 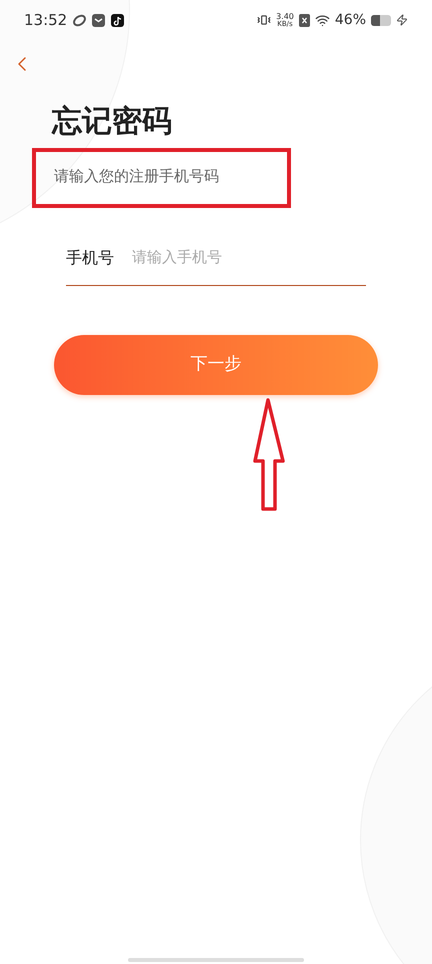 What do you see at coordinates (264, 20) in the screenshot?
I see `vibrate-icon` at bounding box center [264, 20].